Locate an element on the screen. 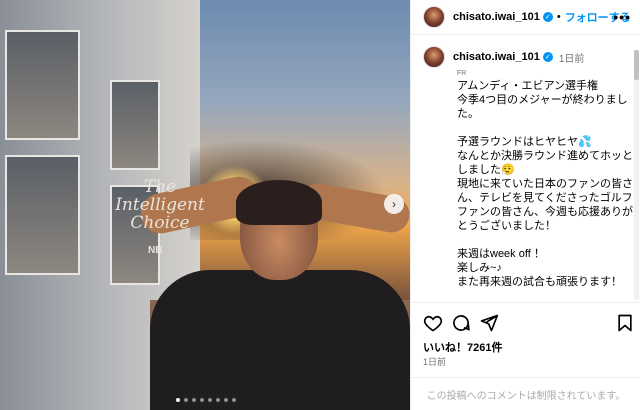  like-count: いいね！7261件 is located at coordinates (462, 347).